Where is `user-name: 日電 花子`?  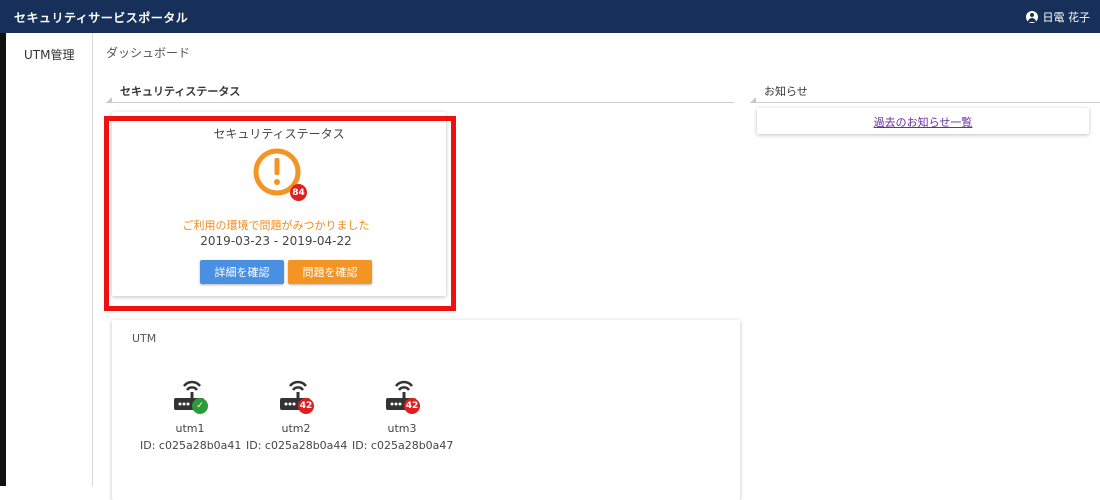
user-name: 日電 花子 is located at coordinates (1066, 17).